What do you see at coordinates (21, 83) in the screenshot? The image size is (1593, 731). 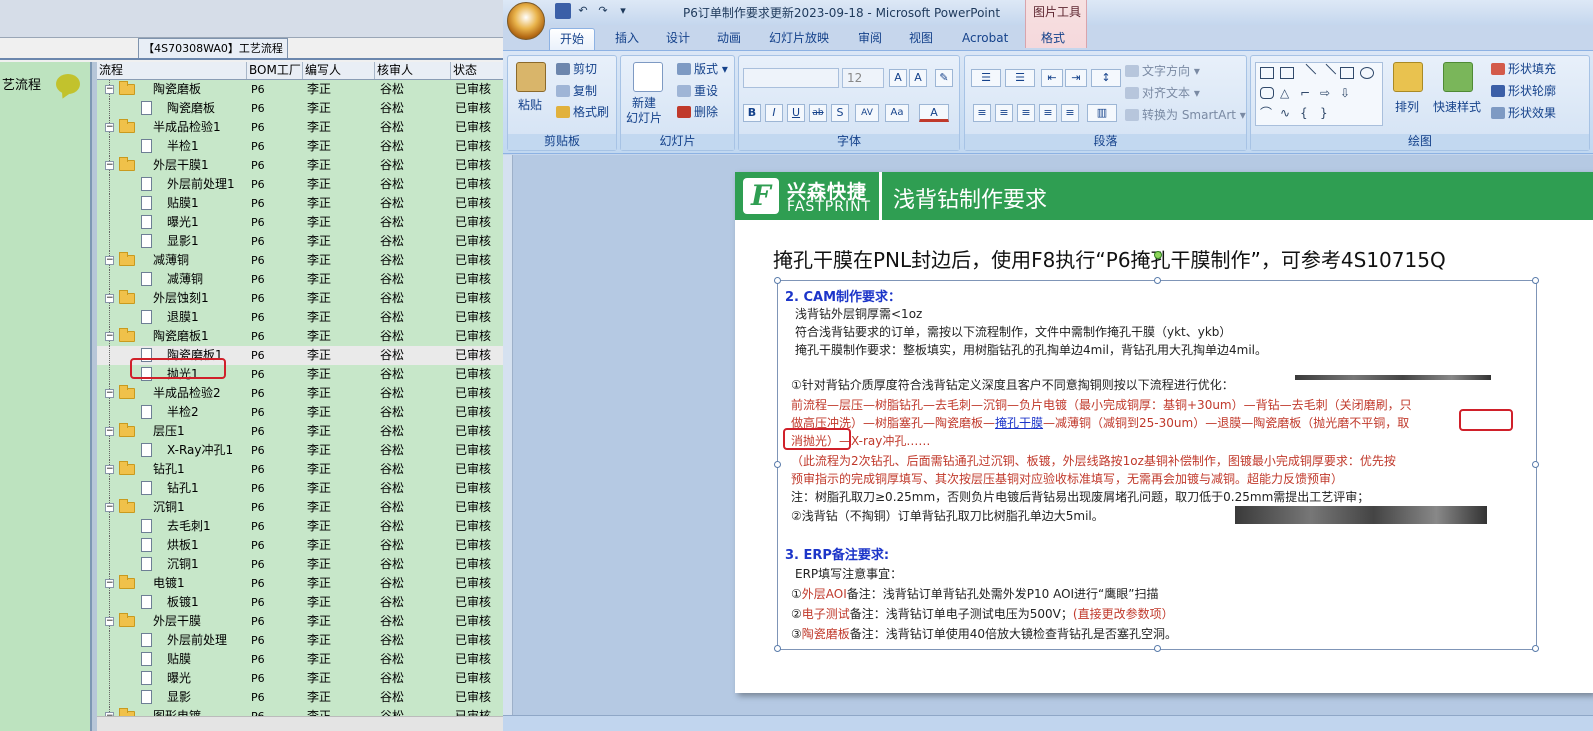 I see `process-pane-title: 艺流程` at bounding box center [21, 83].